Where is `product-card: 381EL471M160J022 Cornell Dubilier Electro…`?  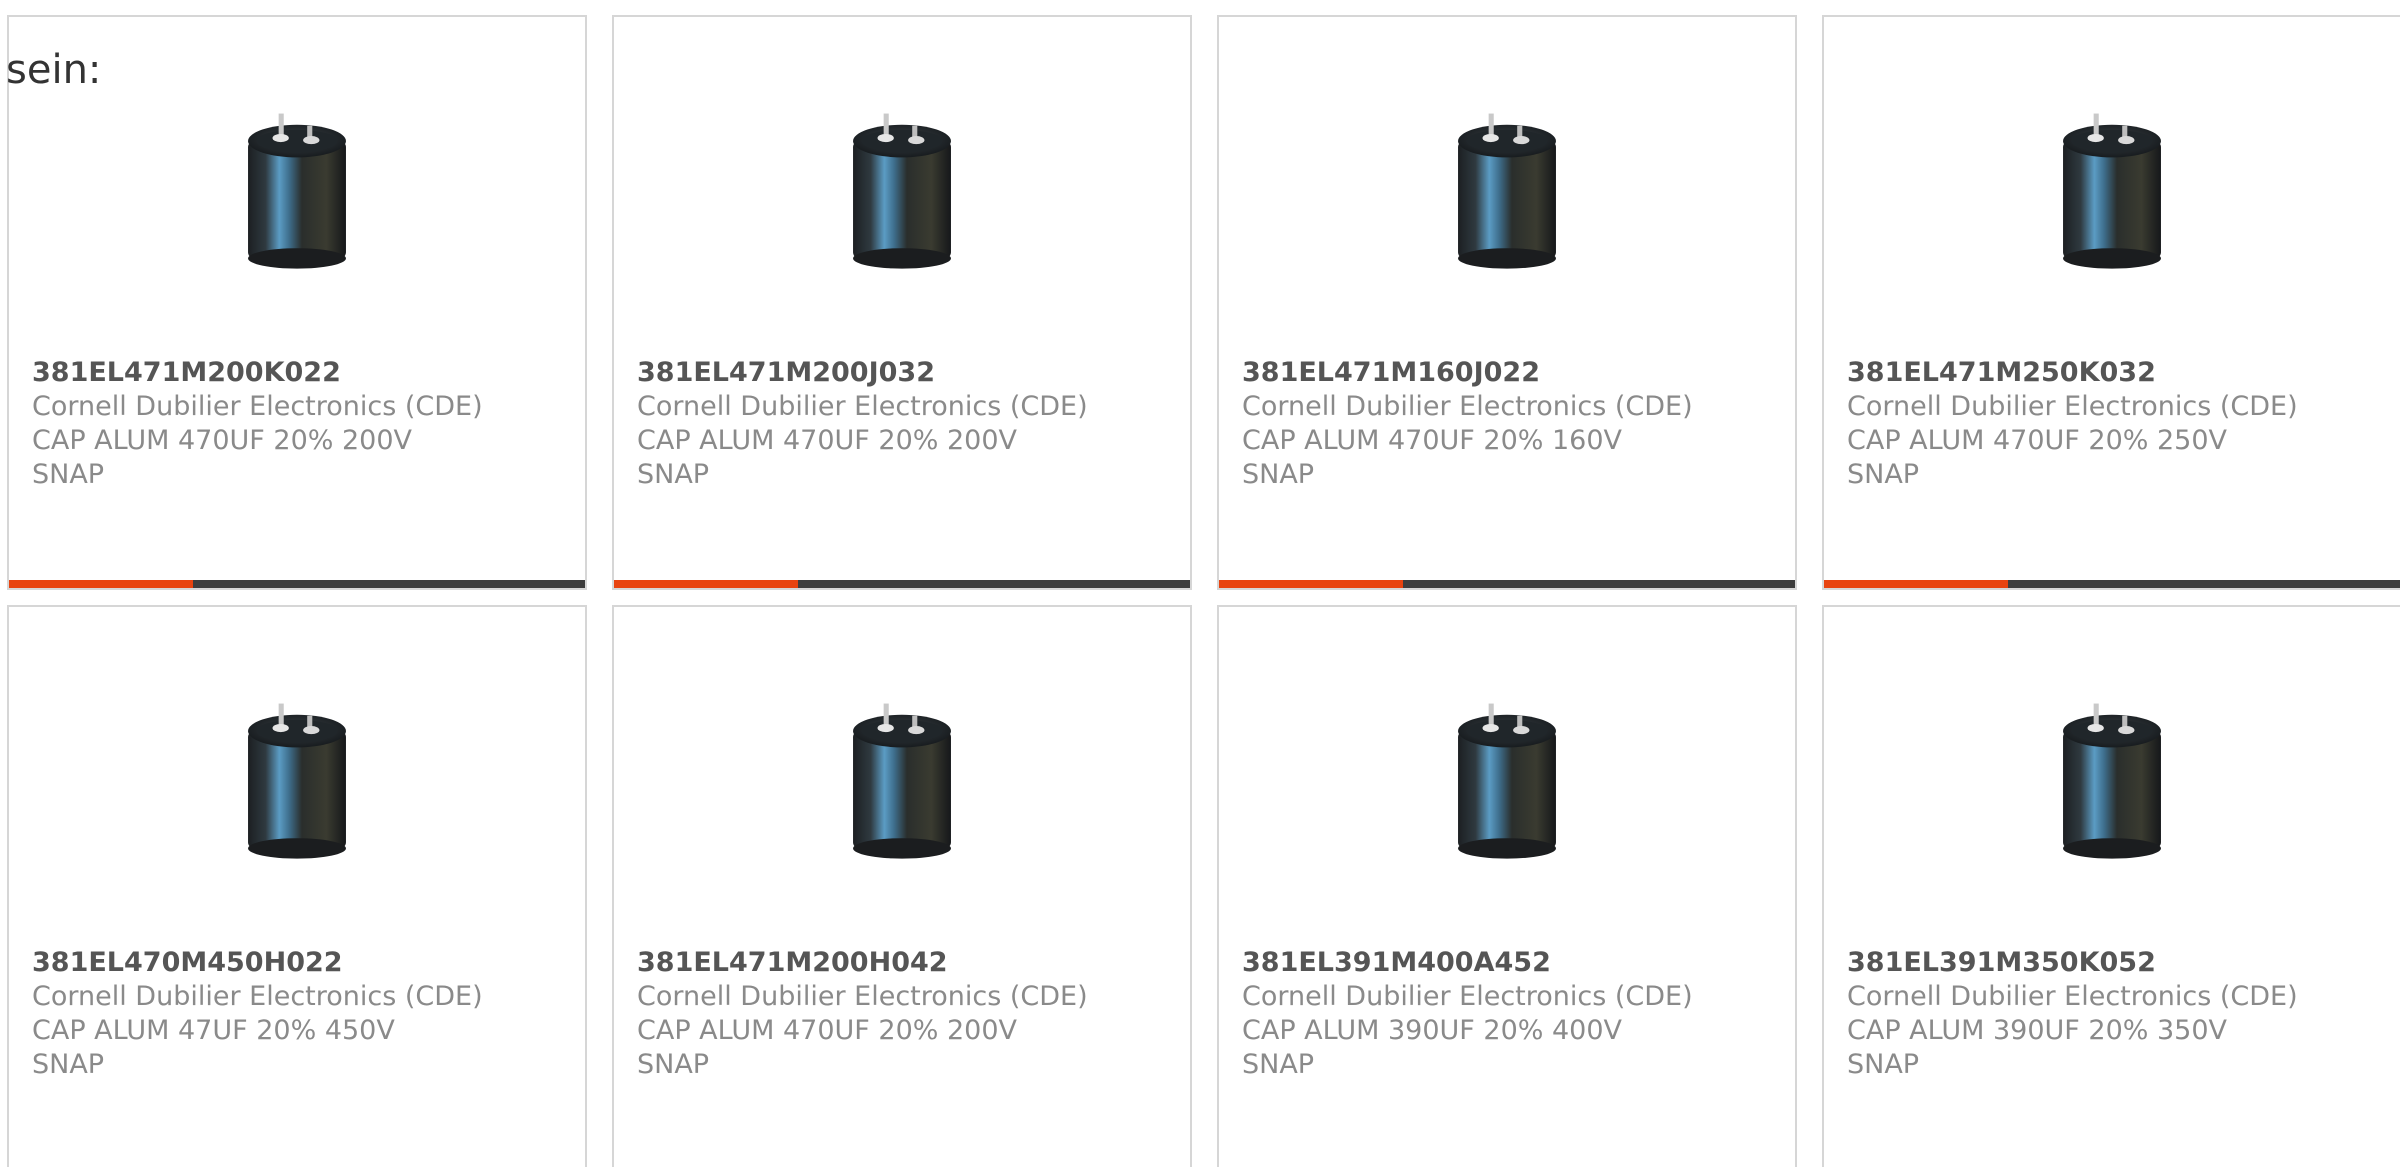
product-card: 381EL471M160J022 Cornell Dubilier Electro… is located at coordinates (1507, 302).